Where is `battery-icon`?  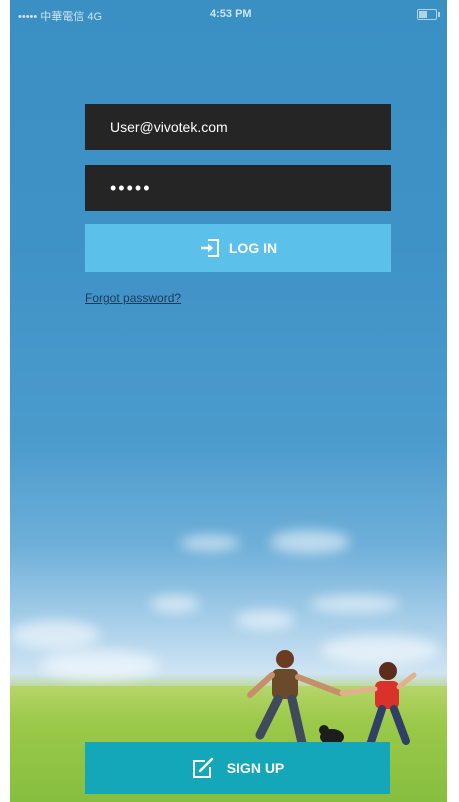
battery-icon is located at coordinates (428, 14).